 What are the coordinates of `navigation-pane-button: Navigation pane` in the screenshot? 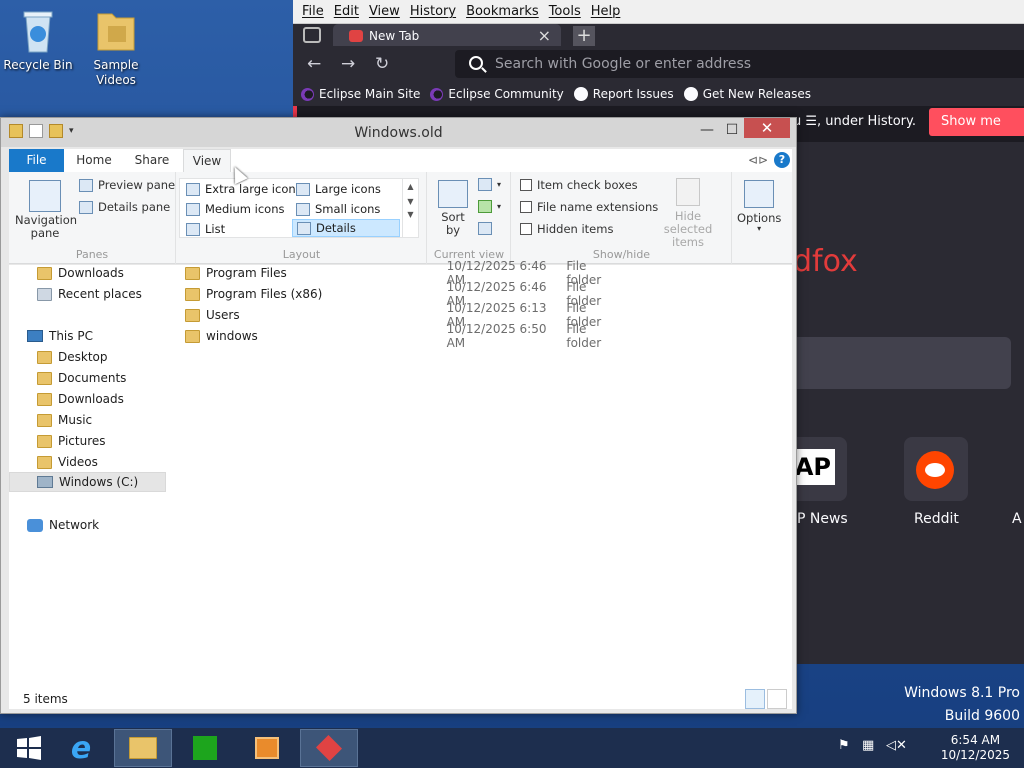 It's located at (46, 210).